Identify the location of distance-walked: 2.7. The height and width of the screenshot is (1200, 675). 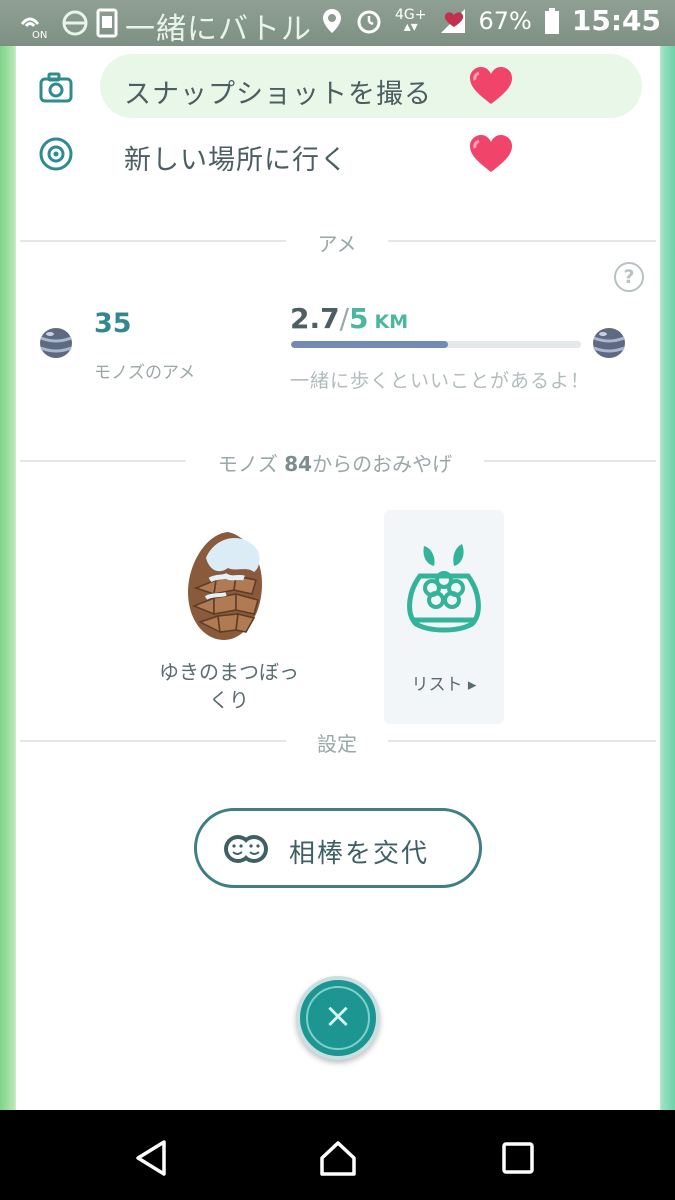
(315, 318).